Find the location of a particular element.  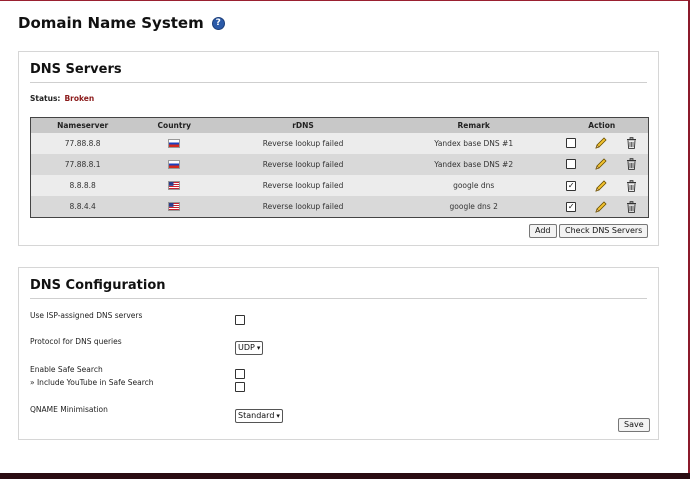

safe-search-label: Enable Safe Search is located at coordinates (66, 369).